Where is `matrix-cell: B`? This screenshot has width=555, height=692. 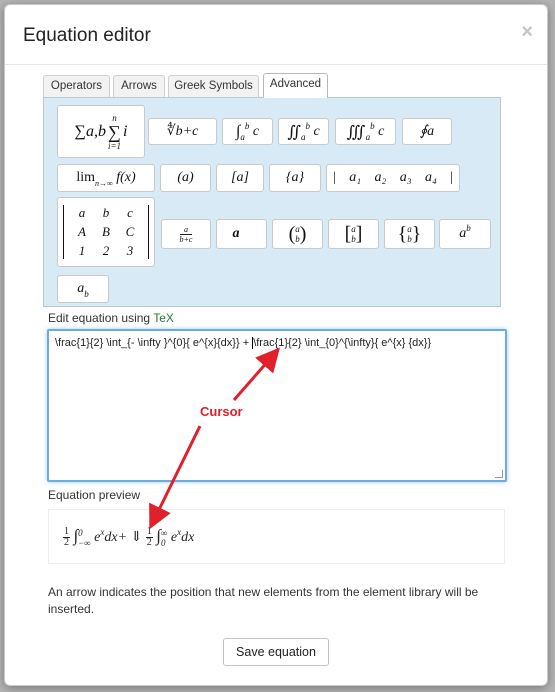
matrix-cell: B is located at coordinates (106, 231).